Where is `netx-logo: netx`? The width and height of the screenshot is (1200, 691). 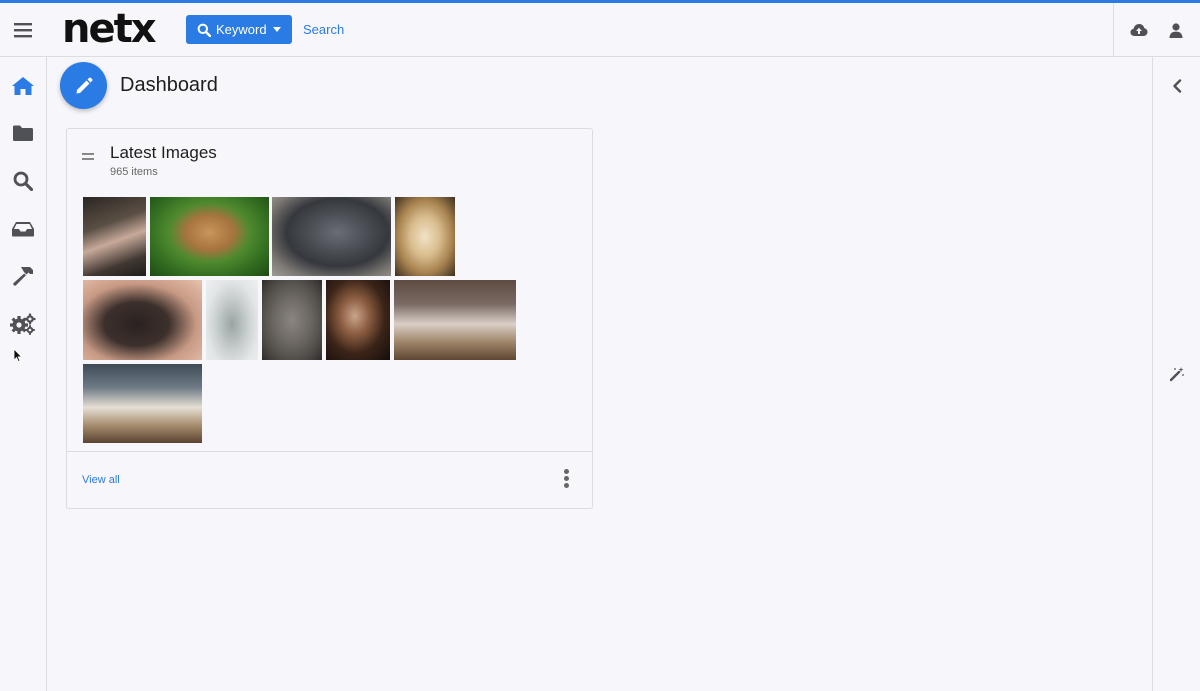 netx-logo: netx is located at coordinates (109, 29).